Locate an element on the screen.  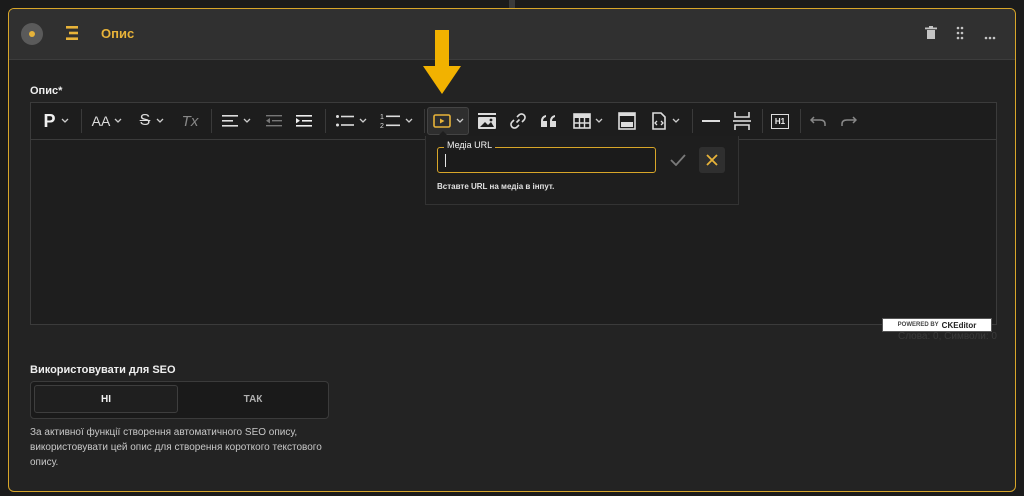
link-button is located at coordinates (518, 121).